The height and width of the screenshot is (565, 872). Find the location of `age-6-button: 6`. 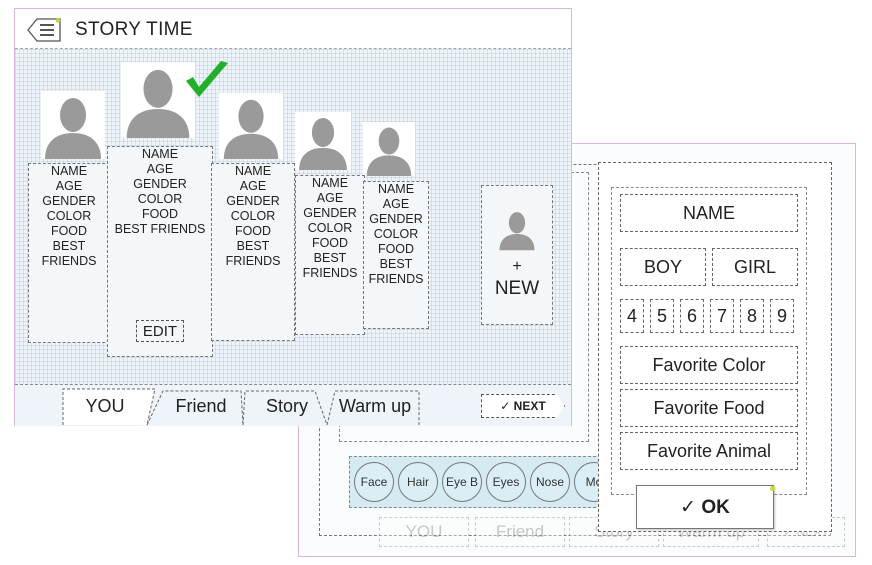

age-6-button: 6 is located at coordinates (692, 316).